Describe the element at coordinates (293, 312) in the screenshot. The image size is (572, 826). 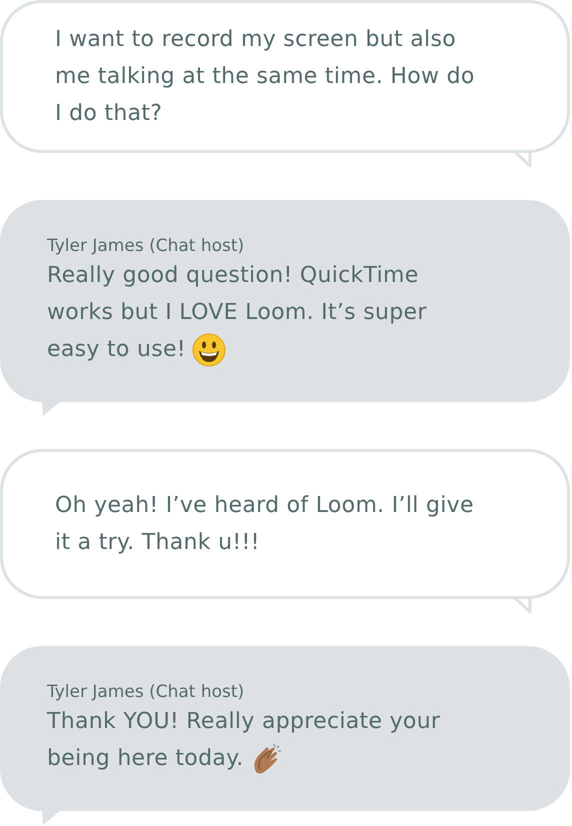
I see `message-text: Really good question! QuickTime works but I LOVE Loom. It’s super easy to use!` at that location.